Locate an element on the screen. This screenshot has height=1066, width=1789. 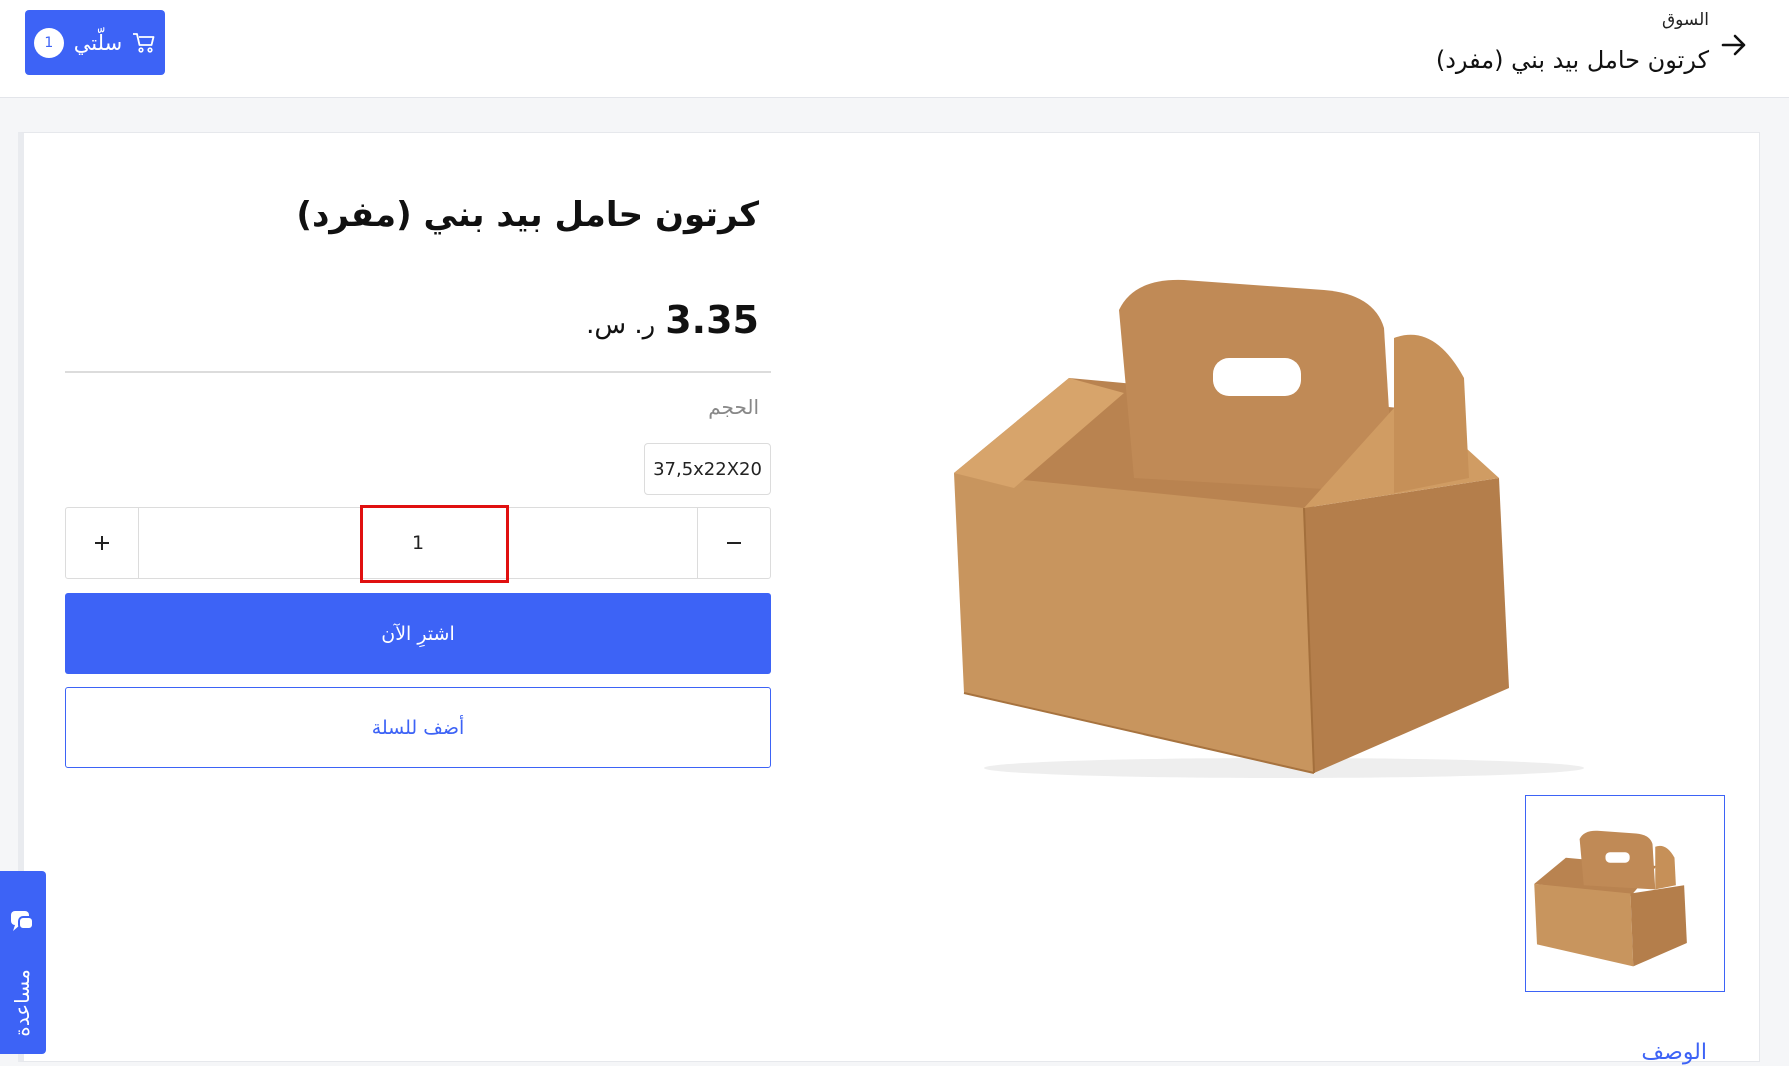
cart-count-badge: 1 is located at coordinates (48, 42).